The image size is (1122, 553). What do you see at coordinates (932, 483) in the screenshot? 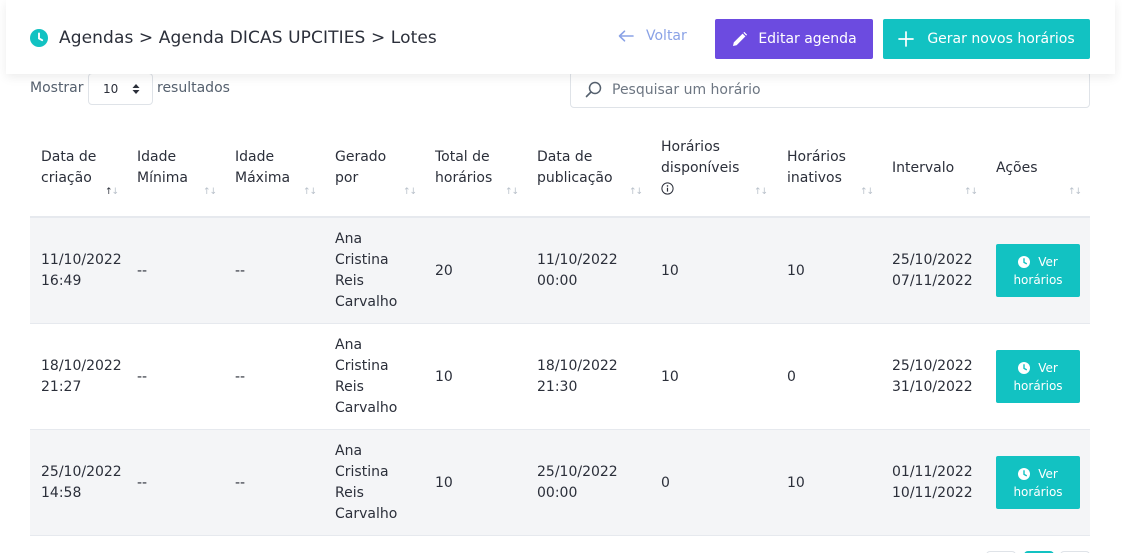
I see `cell-interval: 01/11/2022 10/11/2022` at bounding box center [932, 483].